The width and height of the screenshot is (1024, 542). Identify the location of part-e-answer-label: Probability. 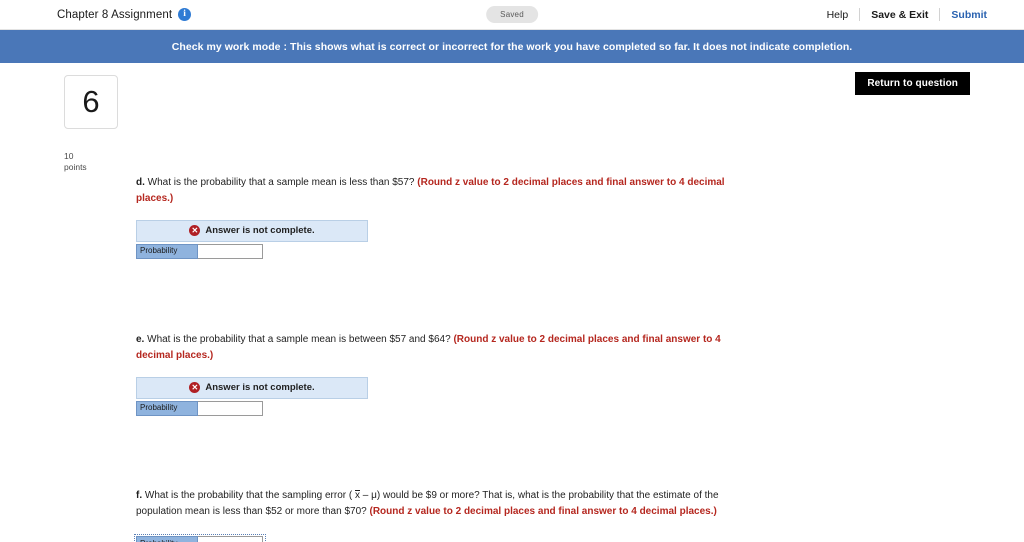
(167, 408).